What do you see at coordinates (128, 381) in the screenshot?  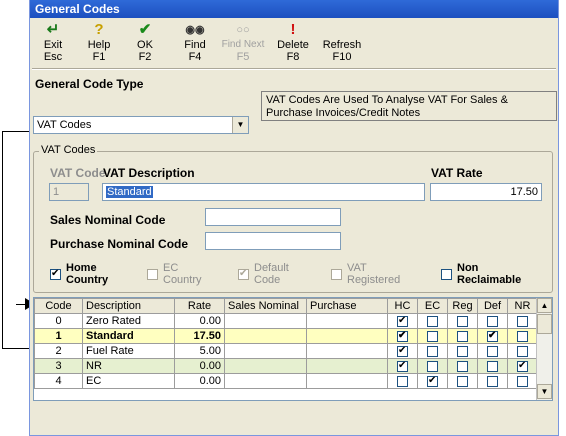 I see `cell-description: EC` at bounding box center [128, 381].